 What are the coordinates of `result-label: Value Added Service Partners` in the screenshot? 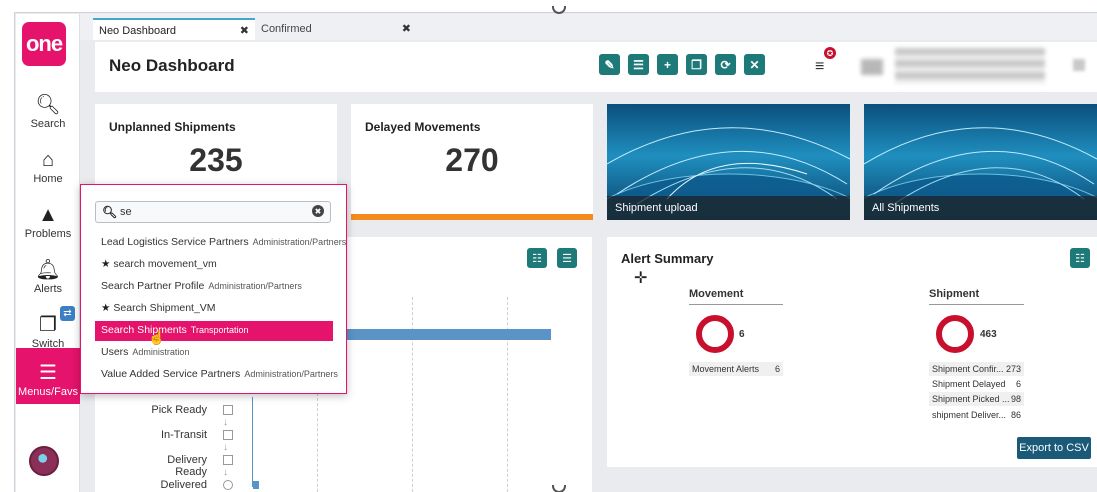 It's located at (171, 374).